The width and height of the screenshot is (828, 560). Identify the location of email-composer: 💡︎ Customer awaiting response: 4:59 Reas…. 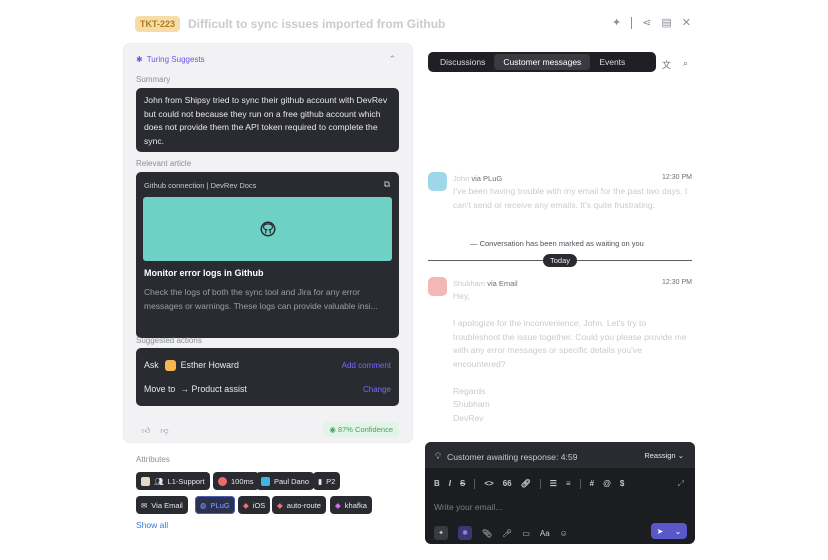
(560, 493).